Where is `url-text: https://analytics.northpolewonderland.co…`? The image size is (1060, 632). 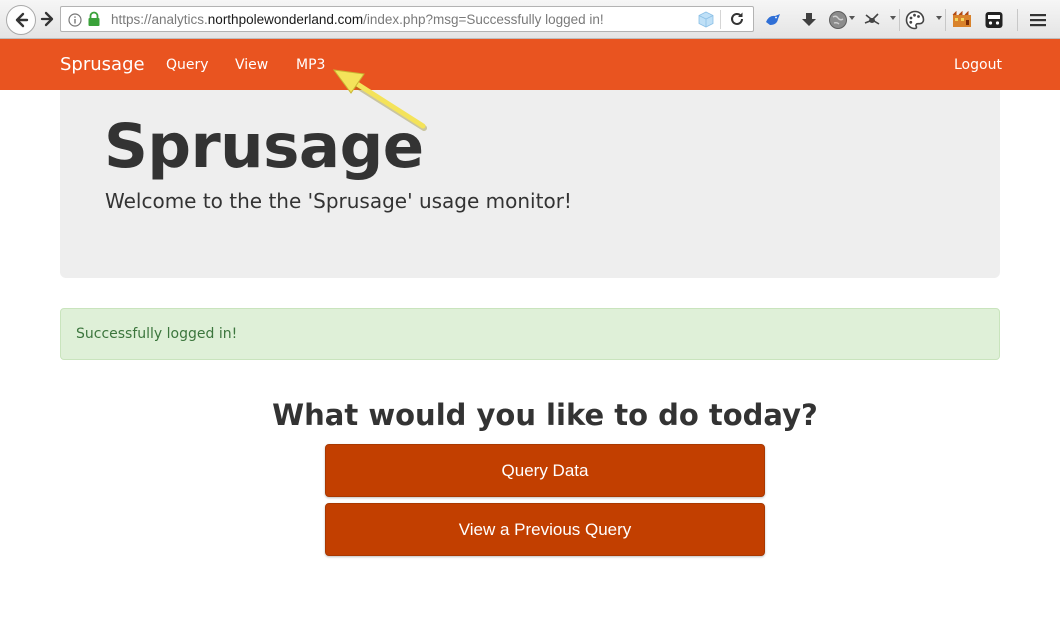 url-text: https://analytics.northpolewonderland.co… is located at coordinates (357, 19).